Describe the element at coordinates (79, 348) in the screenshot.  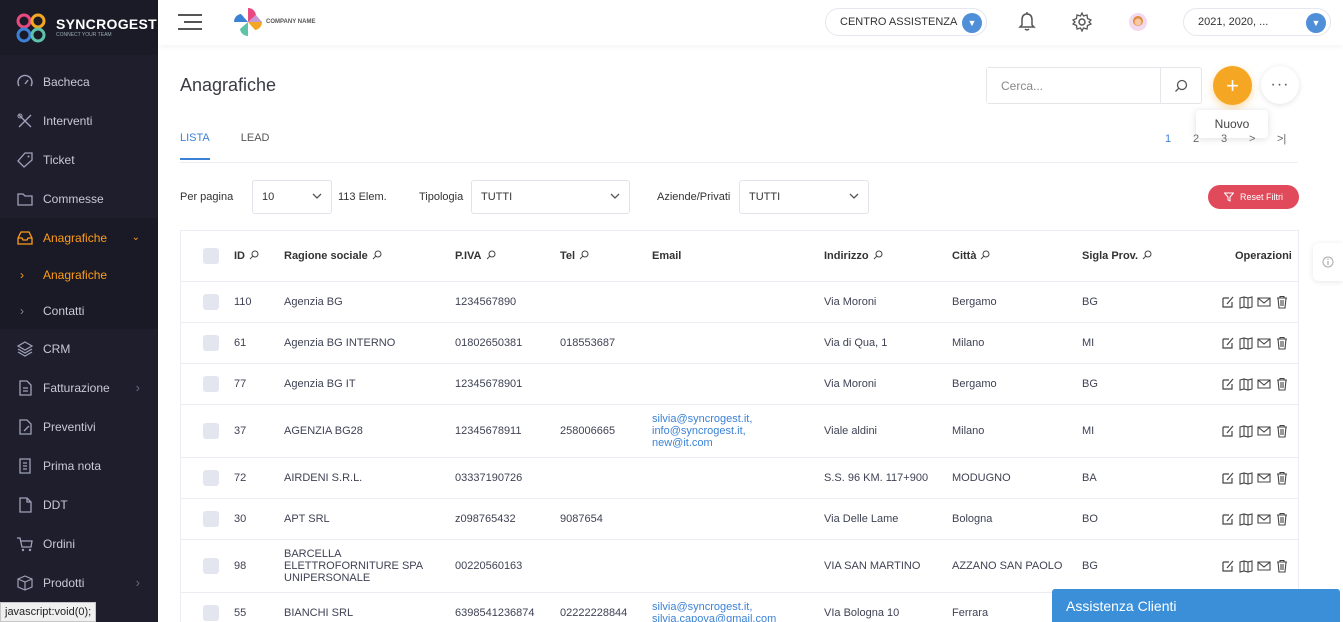
I see `sidebar-item-crm: CRM` at that location.